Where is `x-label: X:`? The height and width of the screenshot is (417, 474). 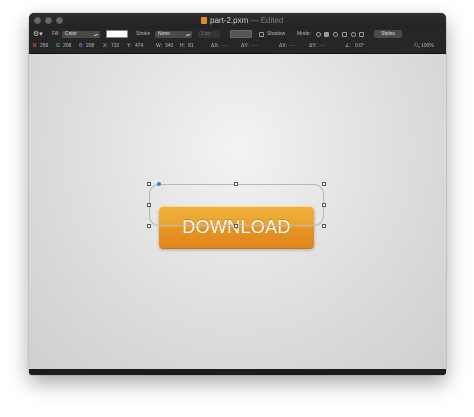
x-label: X: is located at coordinates (105, 46).